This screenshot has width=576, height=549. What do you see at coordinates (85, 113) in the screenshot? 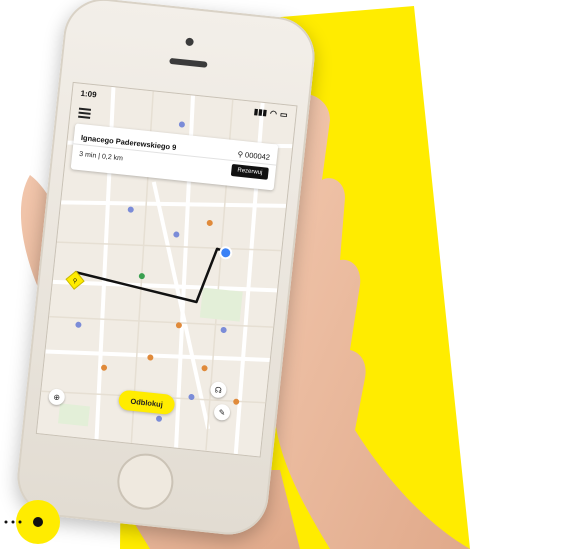
I see `hamburger-menu-icon` at bounding box center [85, 113].